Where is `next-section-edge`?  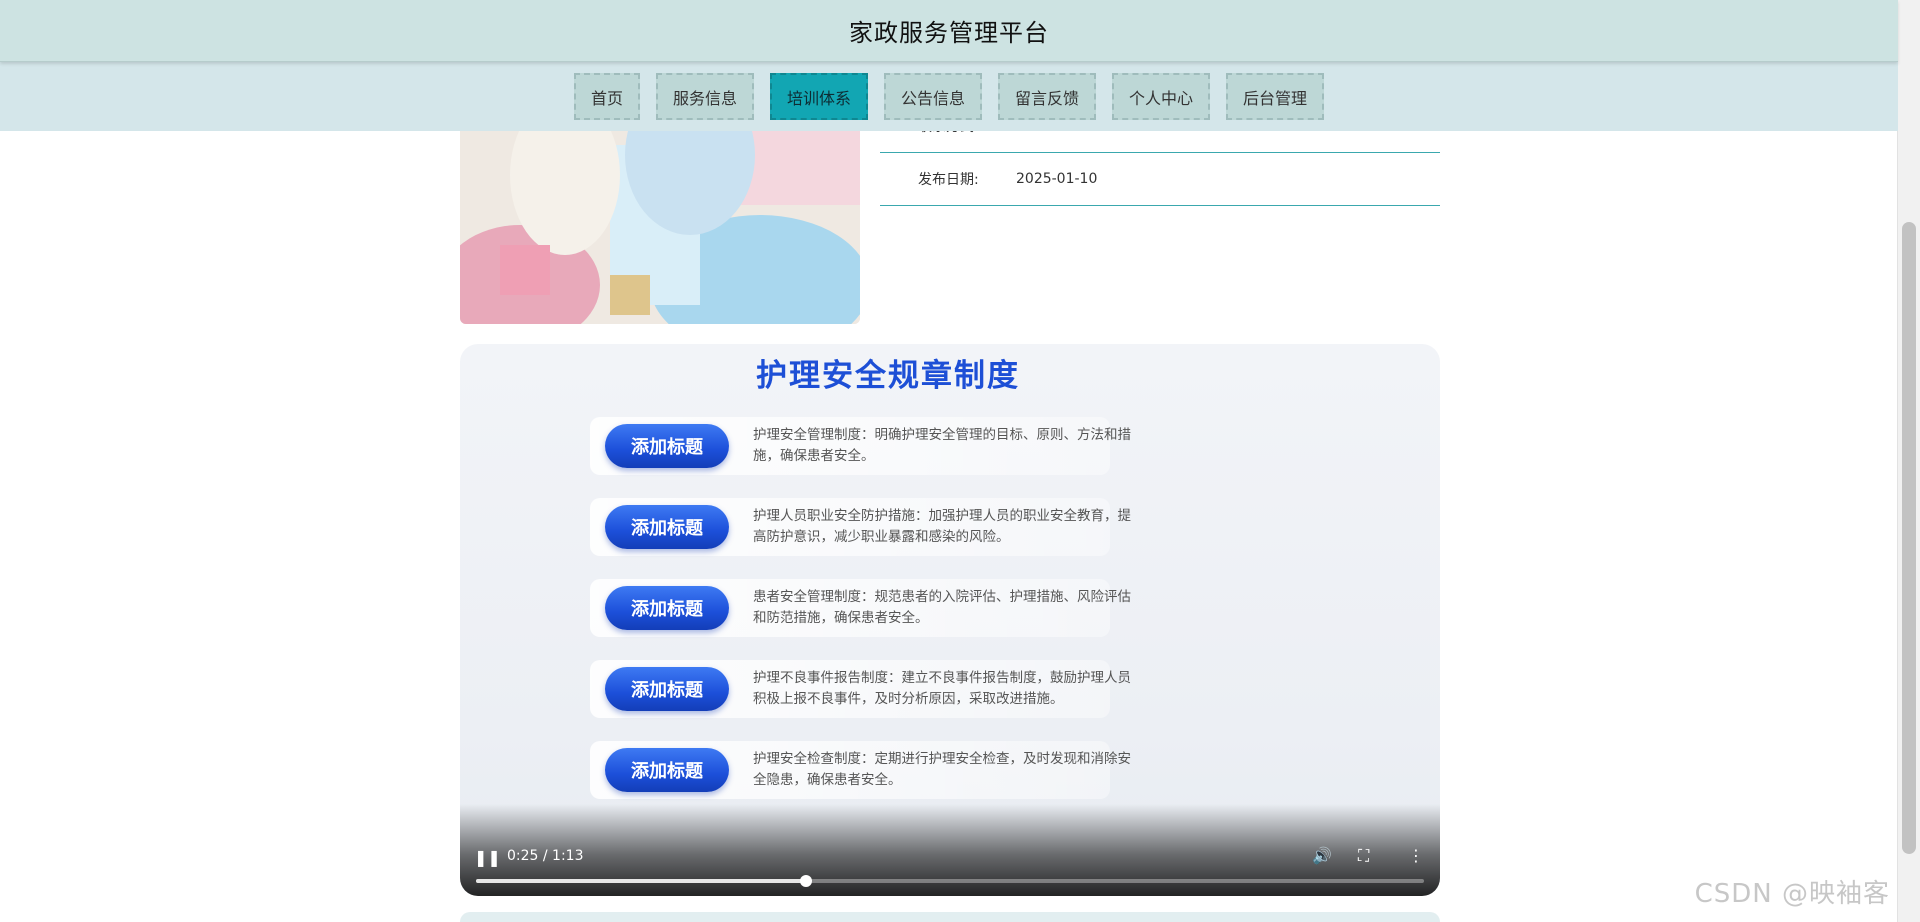
next-section-edge is located at coordinates (950, 917).